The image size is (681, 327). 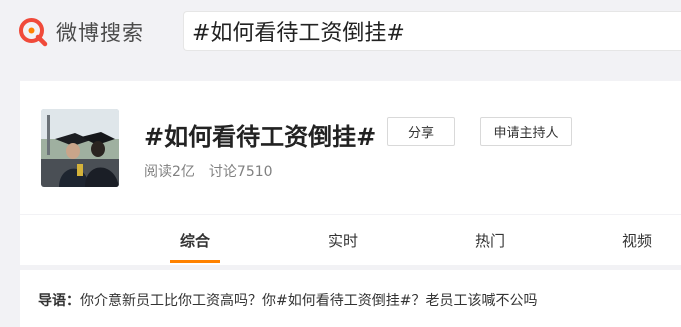 I want to click on topic-image, so click(x=80, y=148).